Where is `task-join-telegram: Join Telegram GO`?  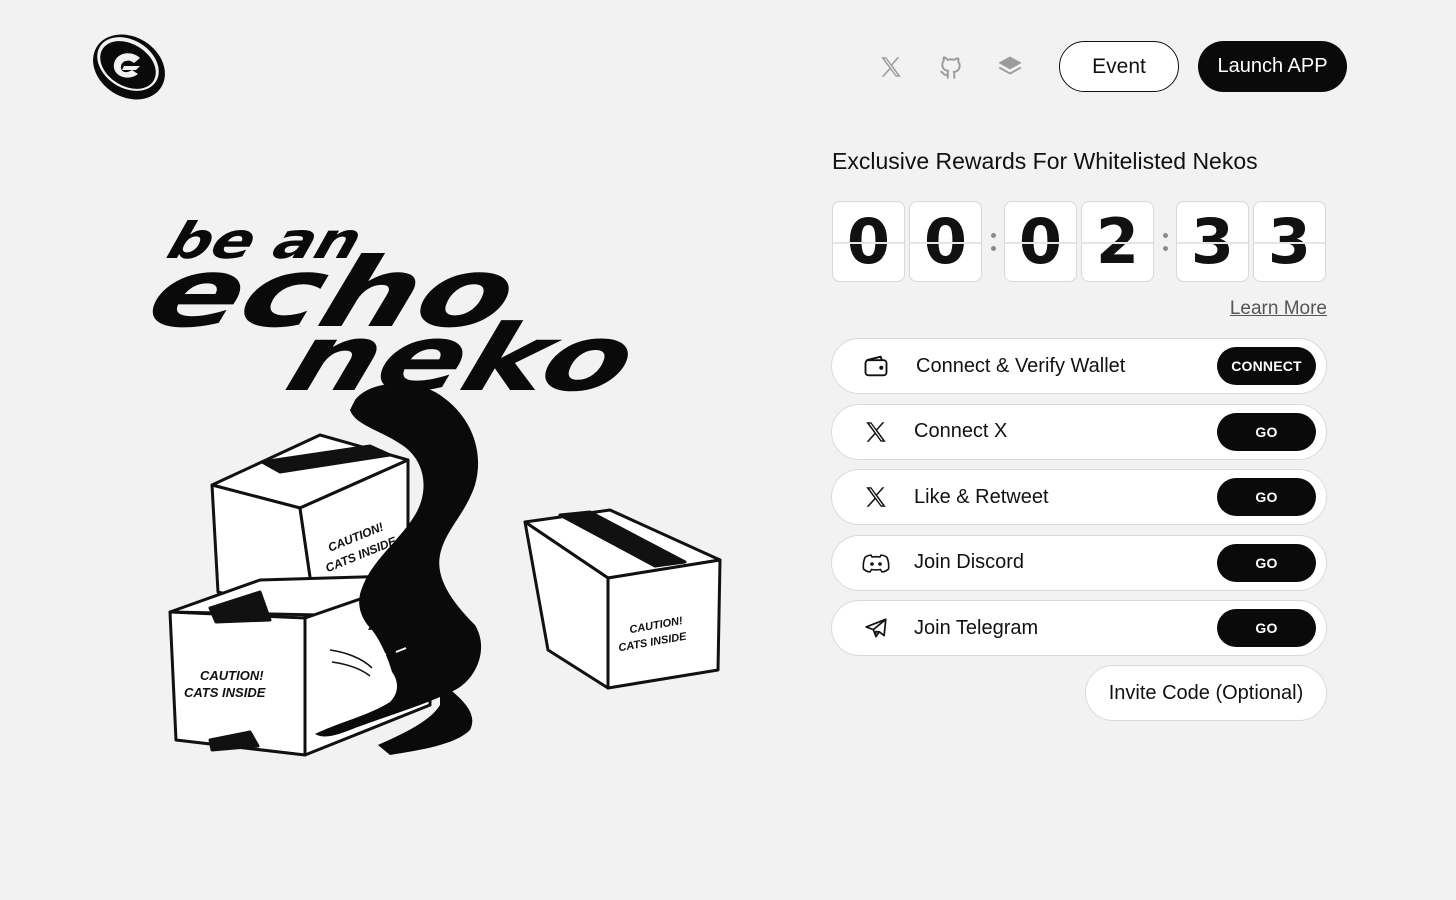
task-join-telegram: Join Telegram GO is located at coordinates (1079, 628).